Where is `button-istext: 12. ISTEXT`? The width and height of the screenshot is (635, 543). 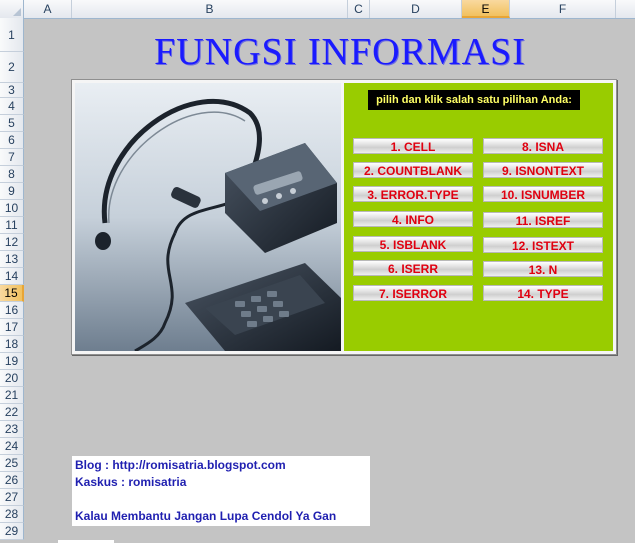 button-istext: 12. ISTEXT is located at coordinates (543, 245).